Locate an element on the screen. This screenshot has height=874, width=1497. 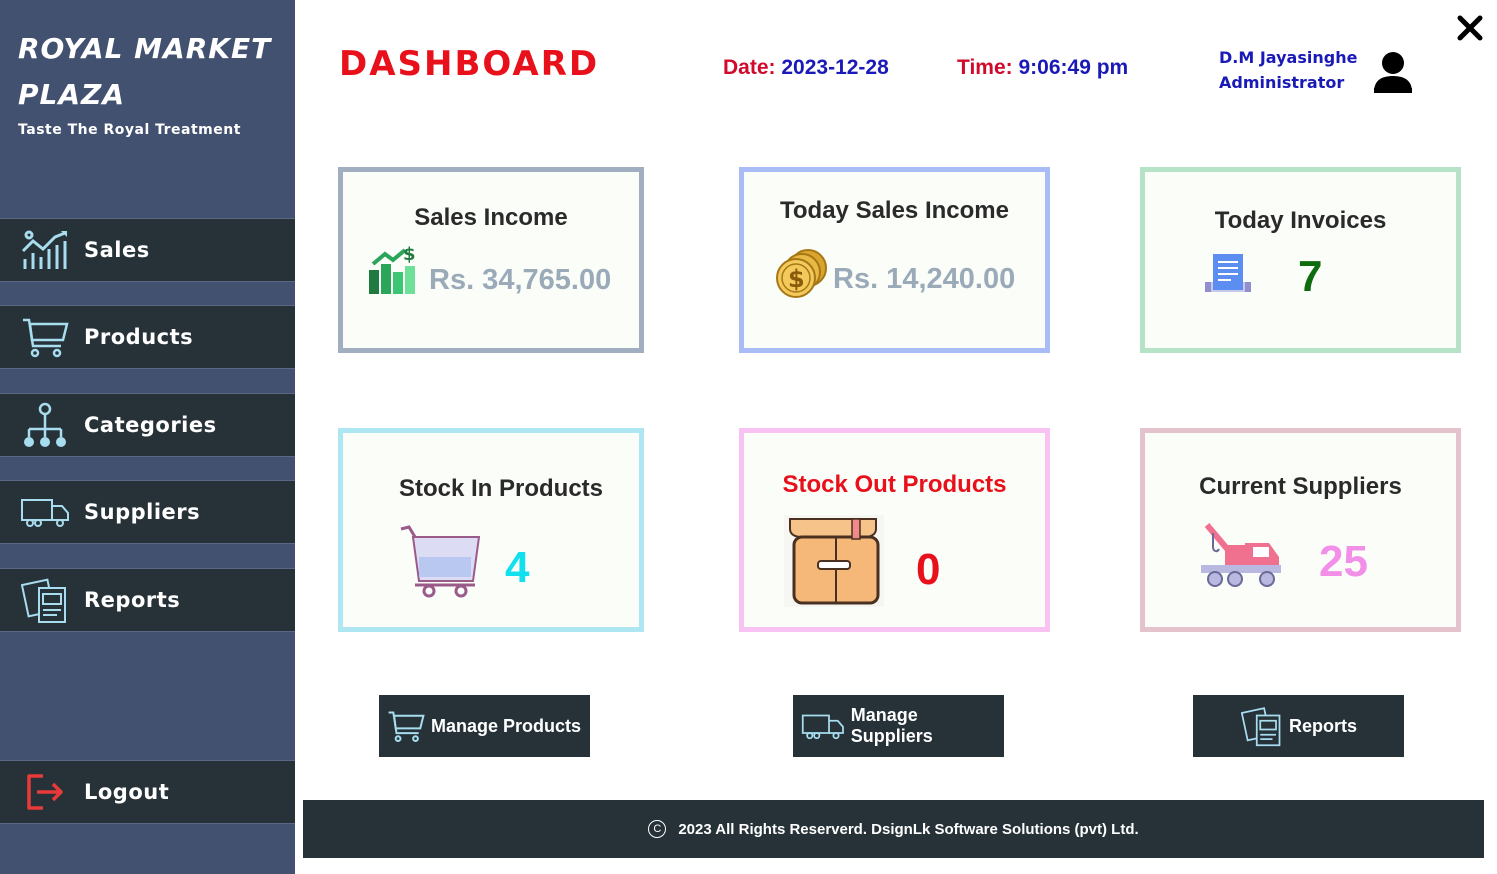
manage-products-label: Manage Products is located at coordinates (506, 725).